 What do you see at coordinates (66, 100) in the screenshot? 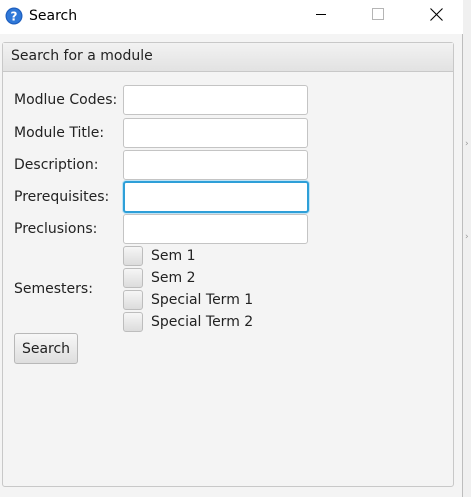
I see `module-codes-label: Modlue Codes:` at bounding box center [66, 100].